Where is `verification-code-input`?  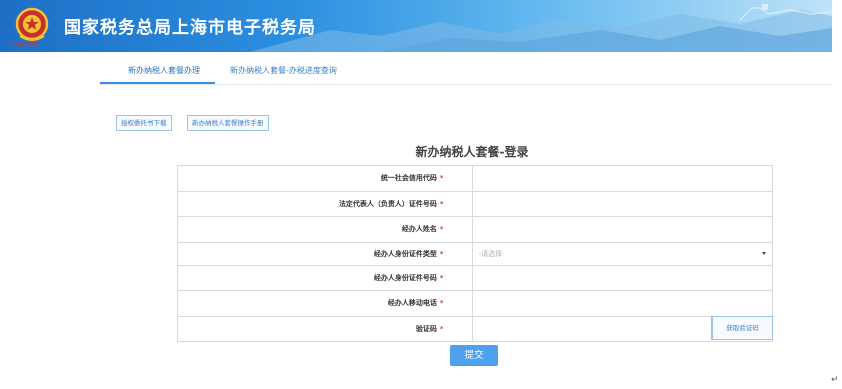
verification-code-input is located at coordinates (590, 330).